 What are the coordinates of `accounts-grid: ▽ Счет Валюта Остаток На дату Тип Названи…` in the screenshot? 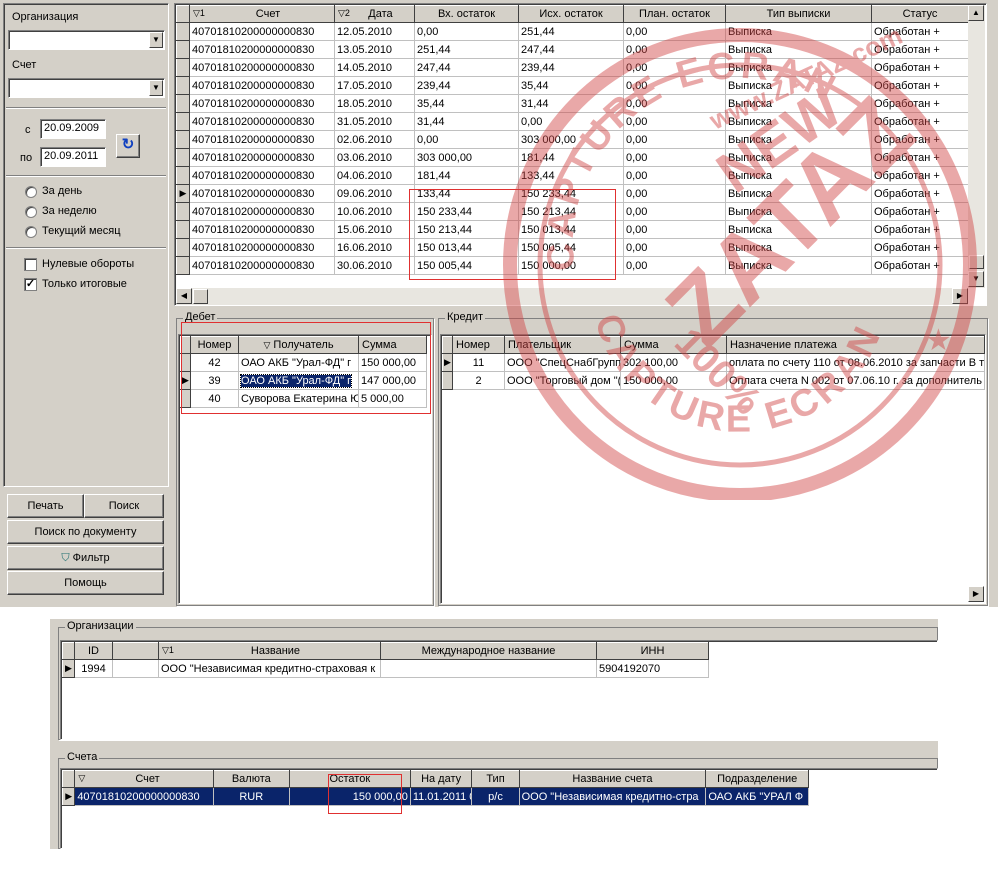 It's located at (435, 788).